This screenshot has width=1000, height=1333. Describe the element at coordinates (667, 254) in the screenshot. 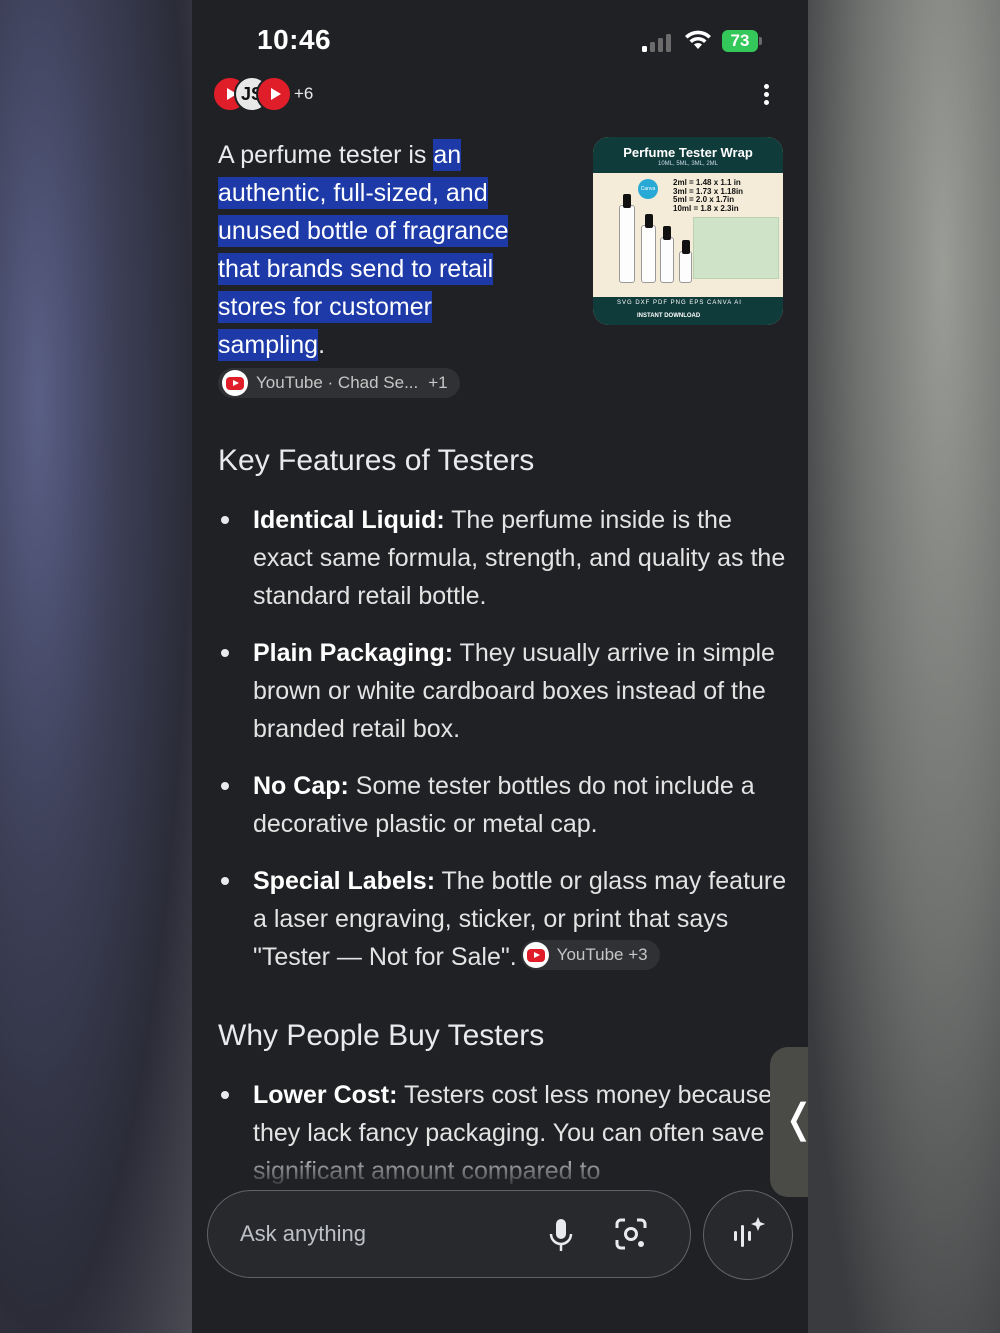

I see `bottle-3ml` at that location.